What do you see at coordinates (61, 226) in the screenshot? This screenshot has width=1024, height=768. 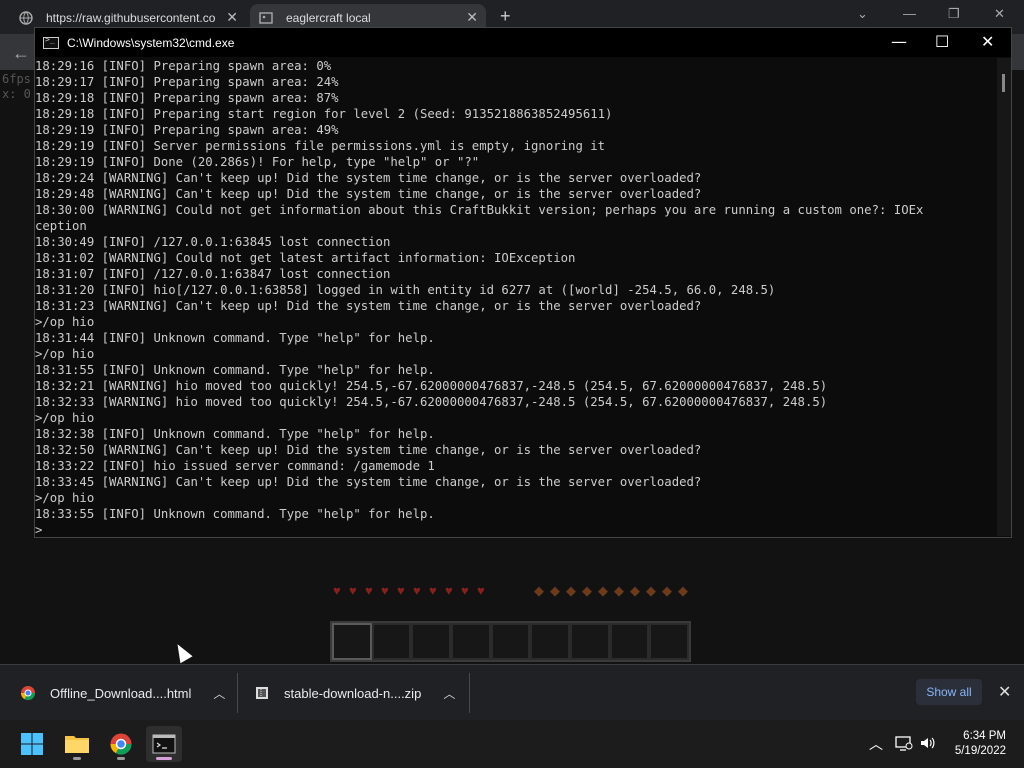 I see `console-line: ception` at bounding box center [61, 226].